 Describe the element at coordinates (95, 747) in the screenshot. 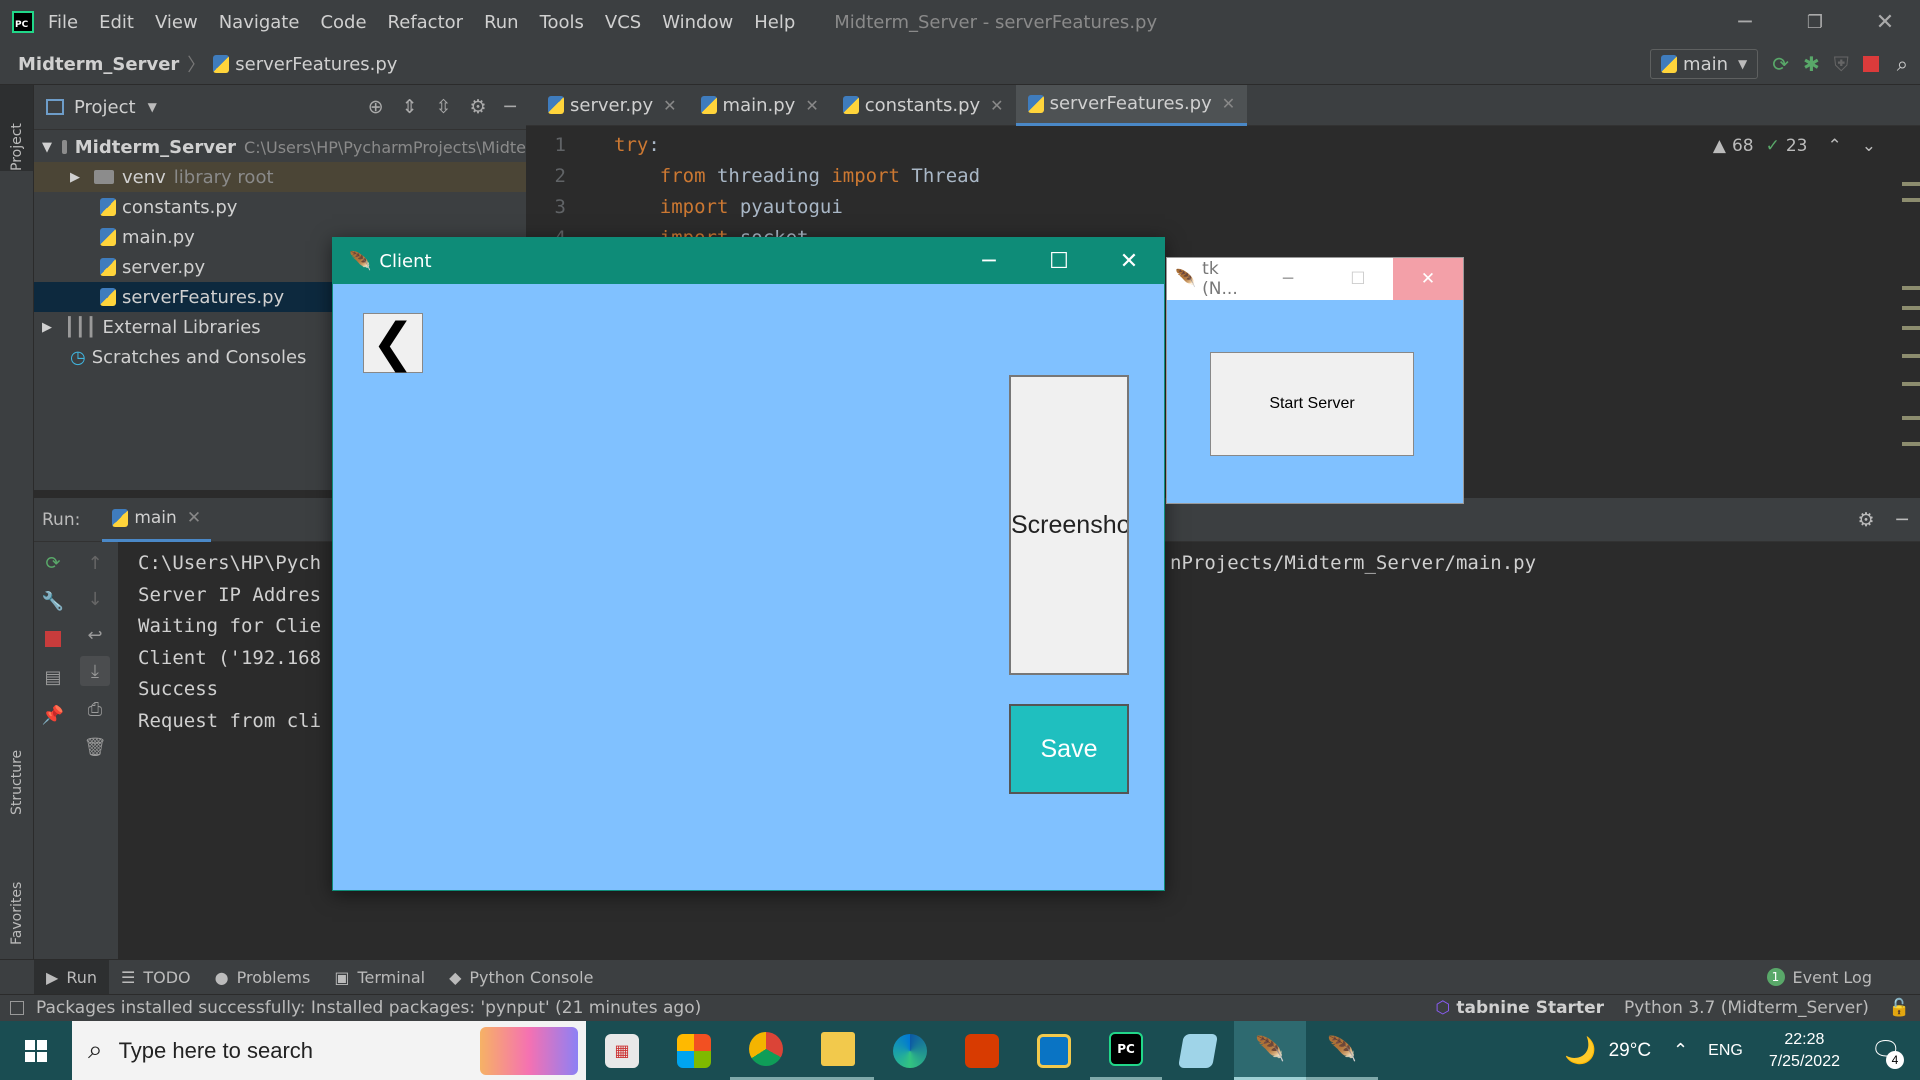

I see `trash-icon: 🗑` at that location.